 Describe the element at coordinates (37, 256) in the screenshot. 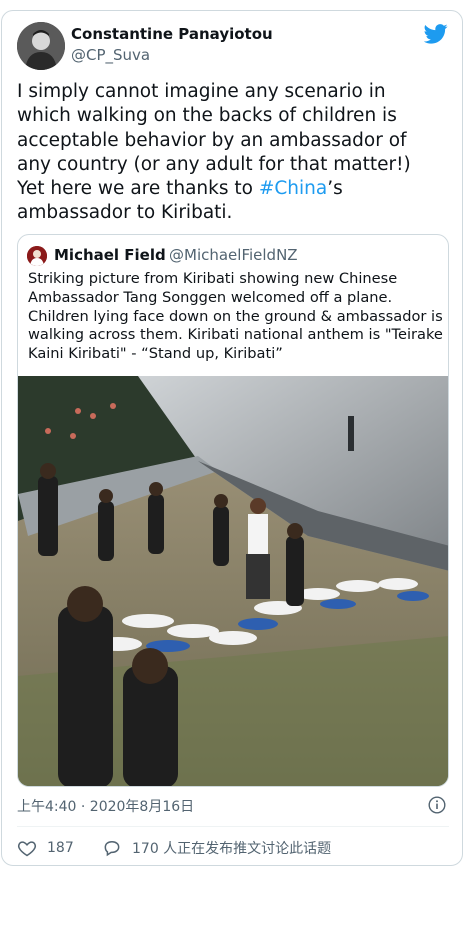

I see `quoted-author-avatar` at that location.